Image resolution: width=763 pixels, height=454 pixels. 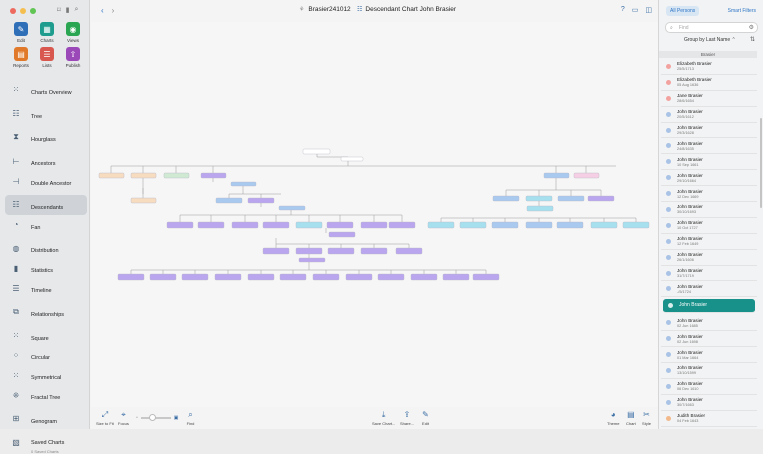 I want to click on sidebar-item-square: ⁙ Square, so click(x=46, y=336).